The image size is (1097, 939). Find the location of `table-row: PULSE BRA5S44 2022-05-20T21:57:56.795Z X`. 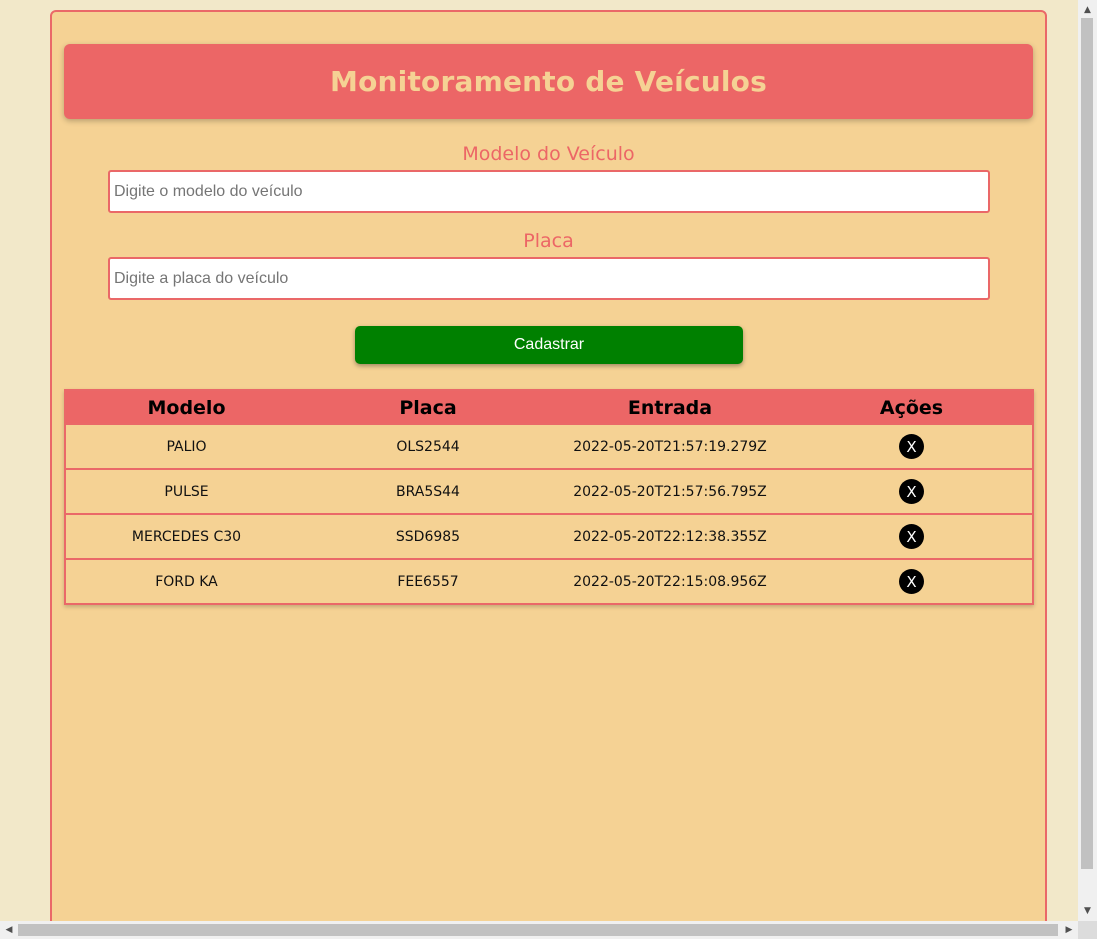

table-row: PULSE BRA5S44 2022-05-20T21:57:56.795Z X is located at coordinates (549, 491).